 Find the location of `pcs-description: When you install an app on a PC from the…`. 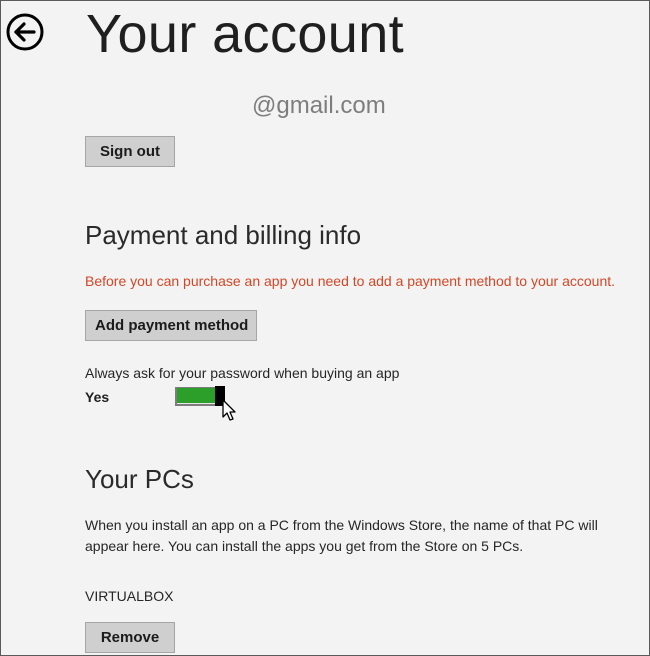

pcs-description: When you install an app on a PC from the… is located at coordinates (341, 535).